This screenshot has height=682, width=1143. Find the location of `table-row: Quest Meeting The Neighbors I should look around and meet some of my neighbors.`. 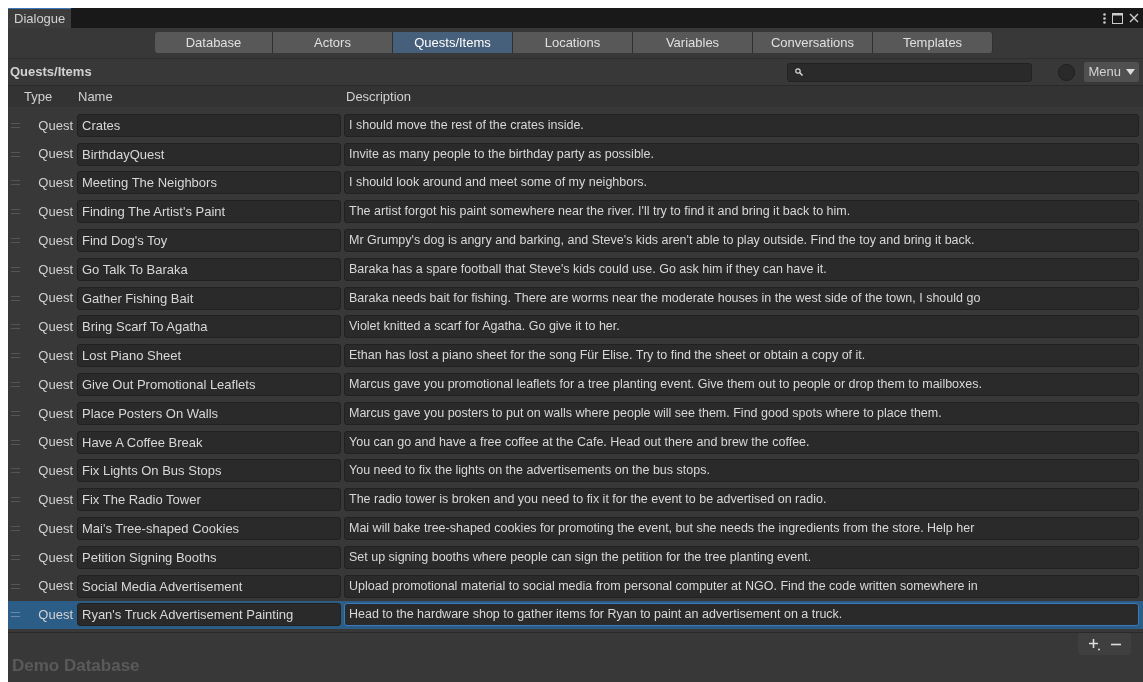

table-row: Quest Meeting The Neighbors I should look around and meet some of my neighbors. is located at coordinates (575, 183).